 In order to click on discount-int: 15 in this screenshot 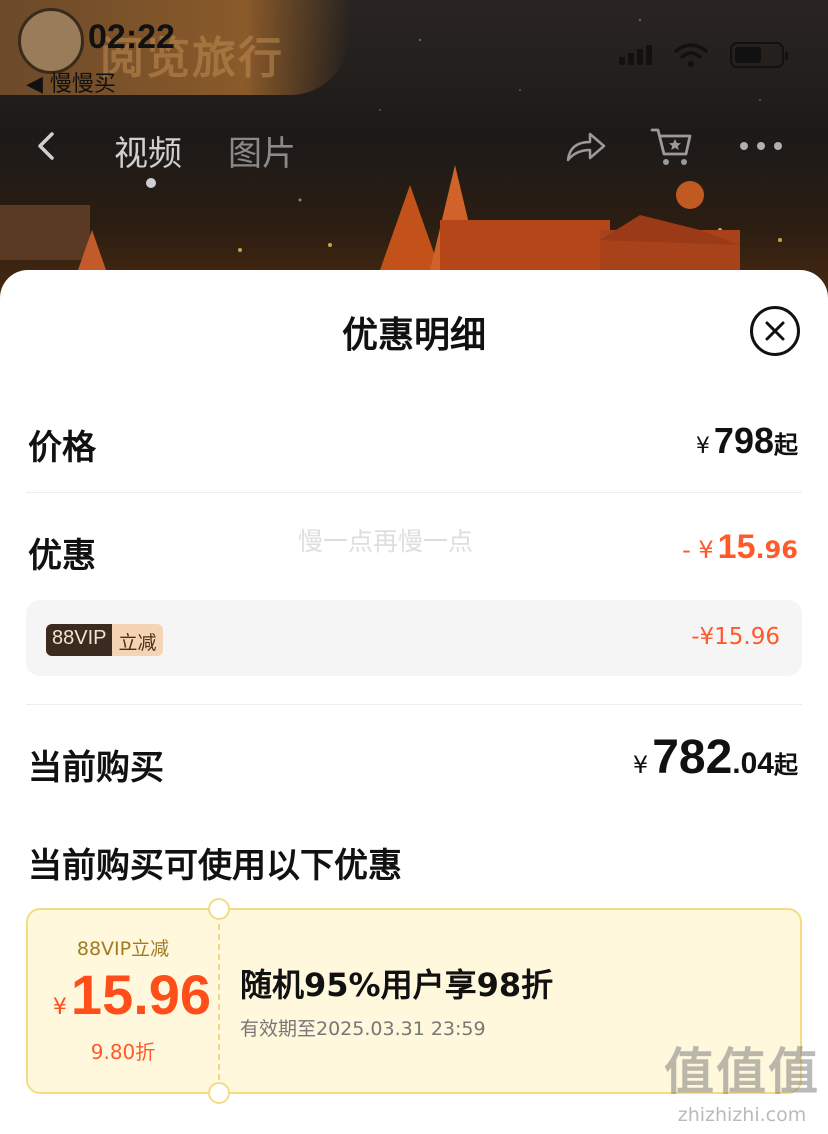, I will do `click(736, 547)`.